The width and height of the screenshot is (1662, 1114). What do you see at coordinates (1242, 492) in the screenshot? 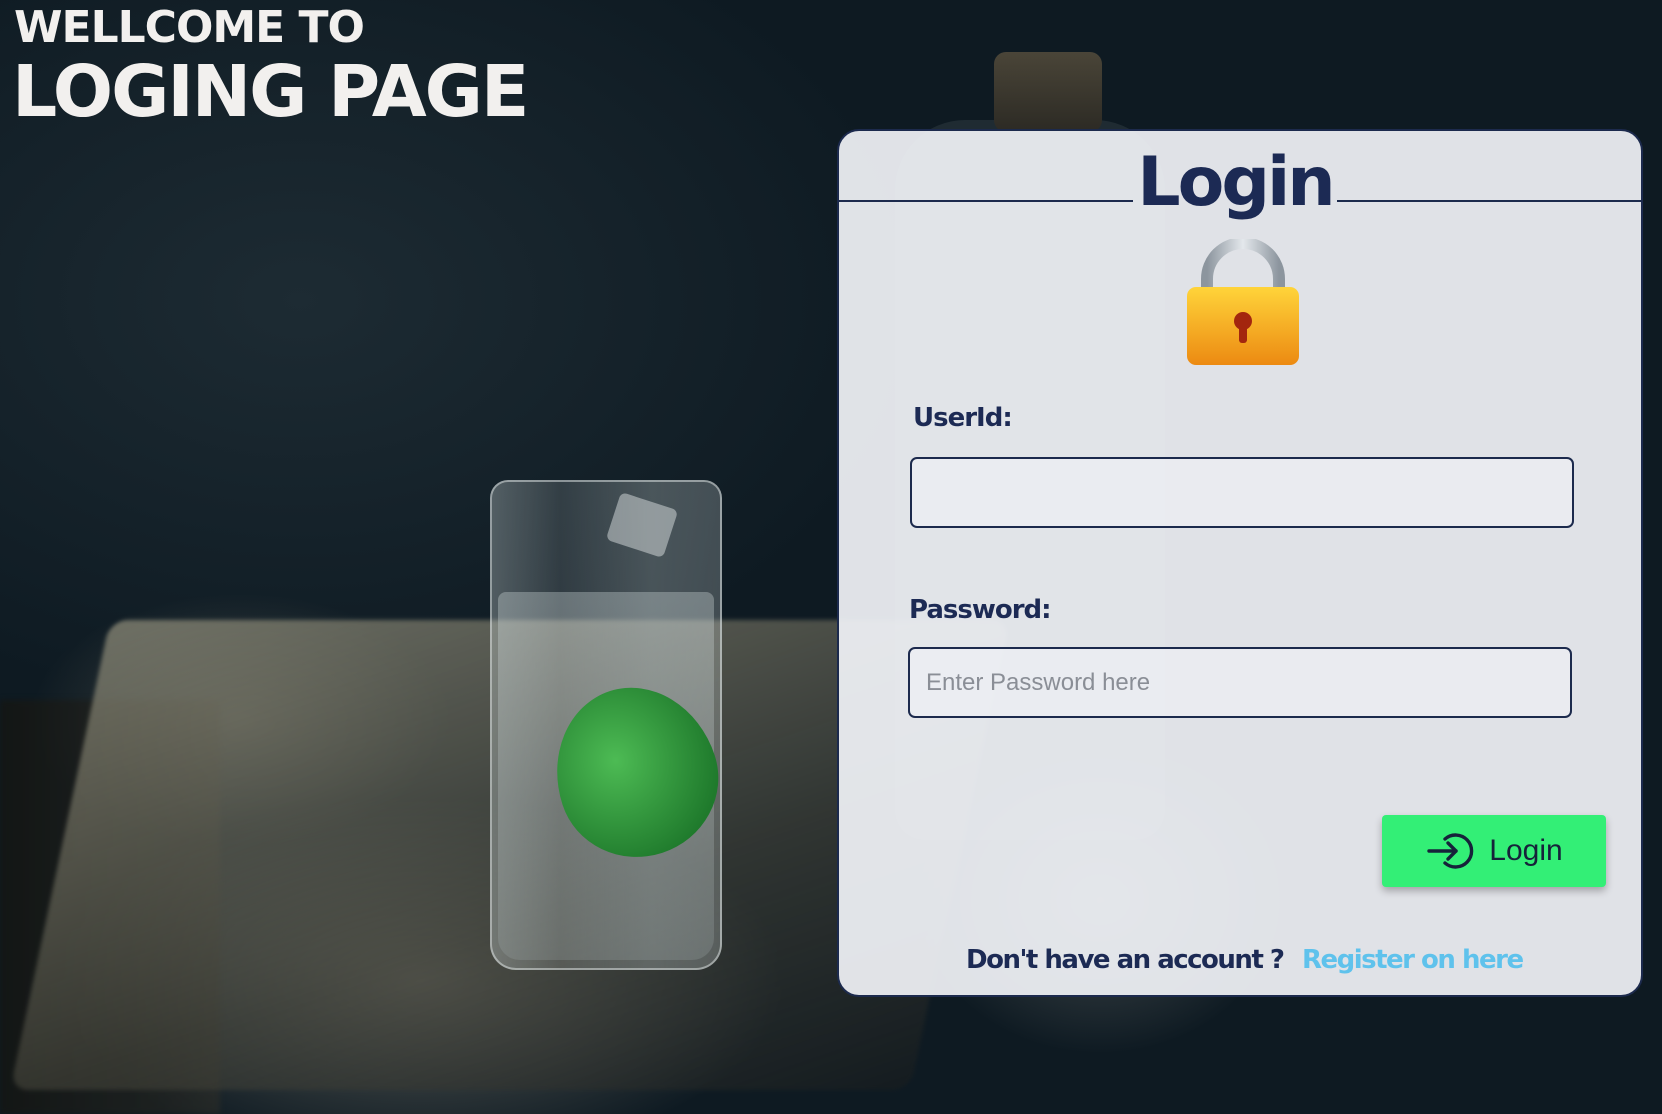
I see `userid-input` at bounding box center [1242, 492].